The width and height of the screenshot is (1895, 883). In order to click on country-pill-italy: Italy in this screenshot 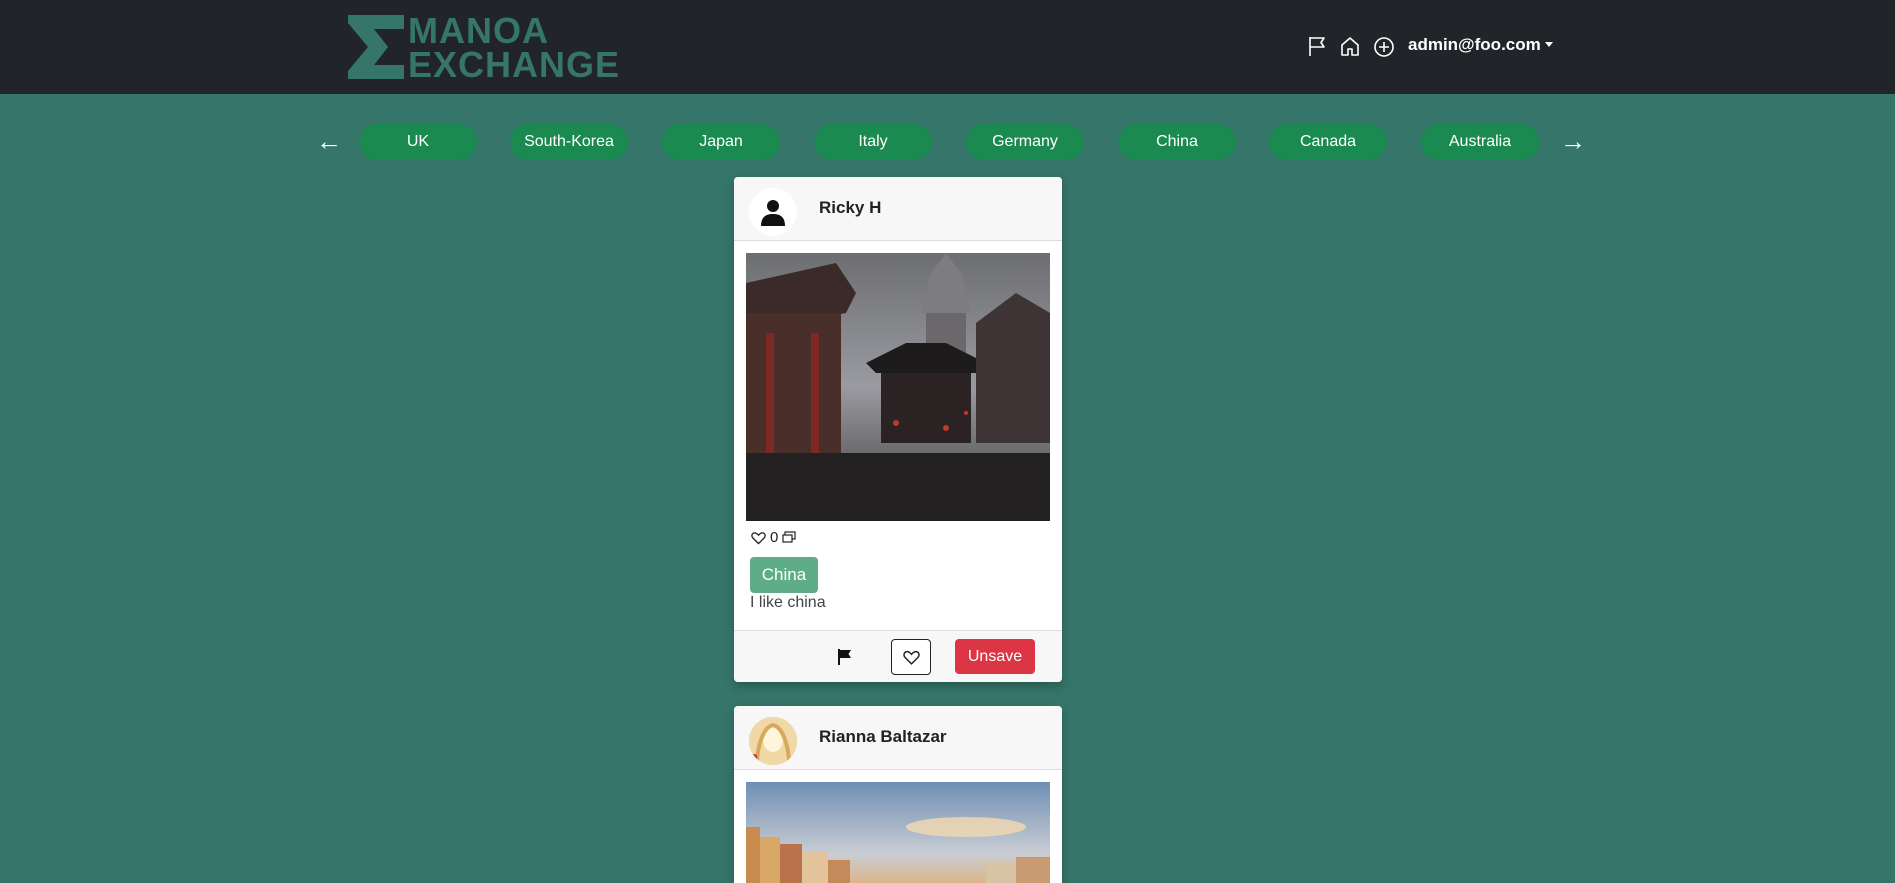, I will do `click(873, 142)`.